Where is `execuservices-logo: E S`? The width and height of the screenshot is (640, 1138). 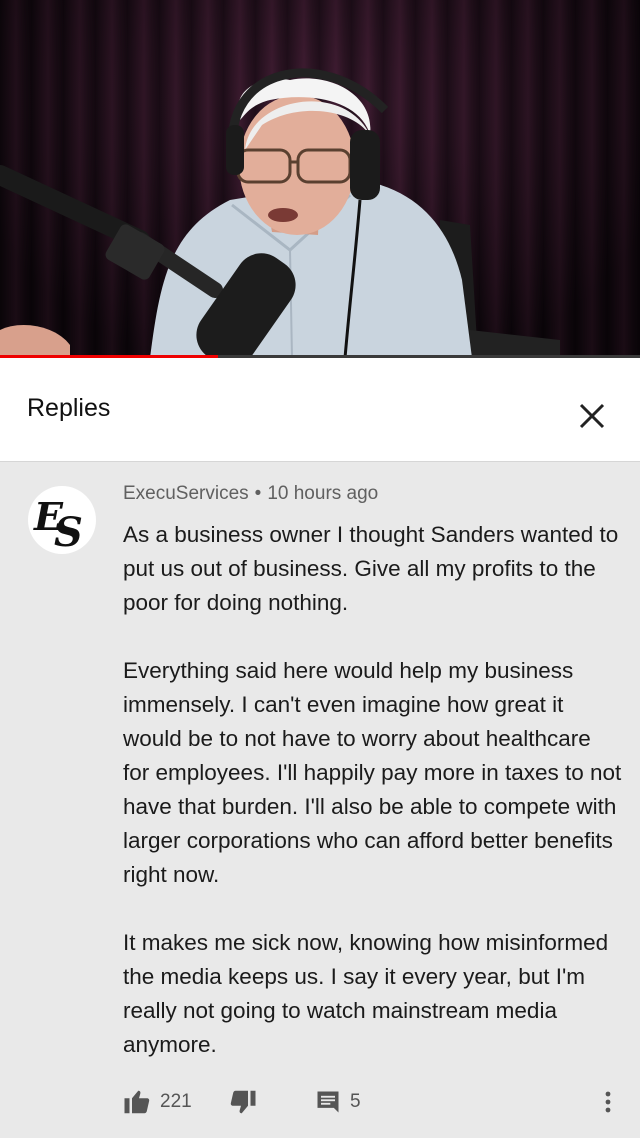 execuservices-logo: E S is located at coordinates (58, 524).